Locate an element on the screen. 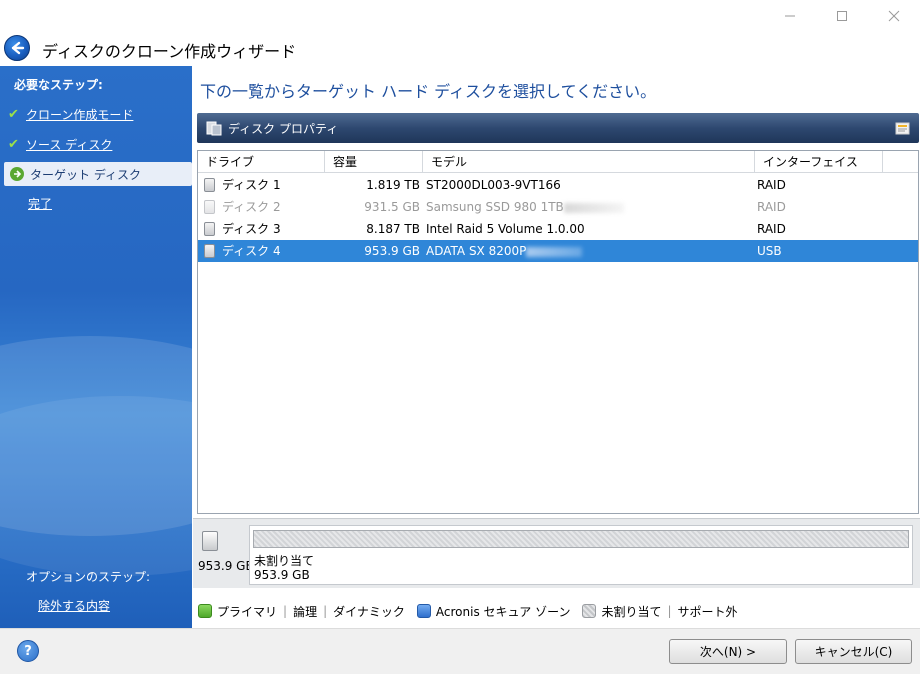  properties-panel-icon is located at coordinates (903, 128).